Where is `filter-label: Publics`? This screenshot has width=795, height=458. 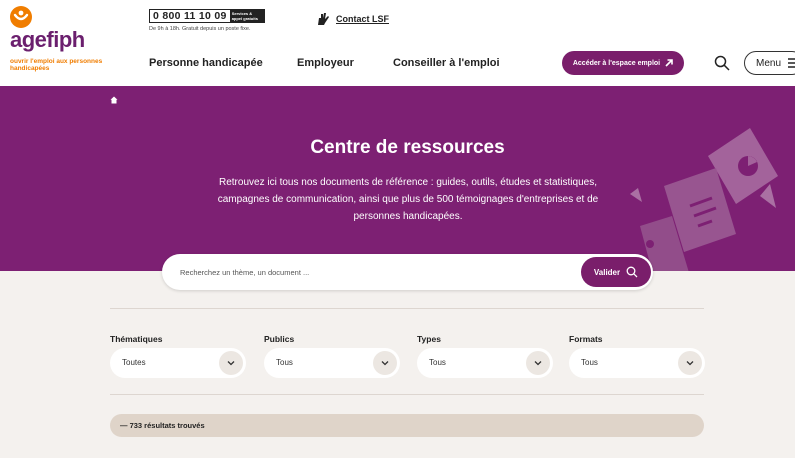 filter-label: Publics is located at coordinates (279, 339).